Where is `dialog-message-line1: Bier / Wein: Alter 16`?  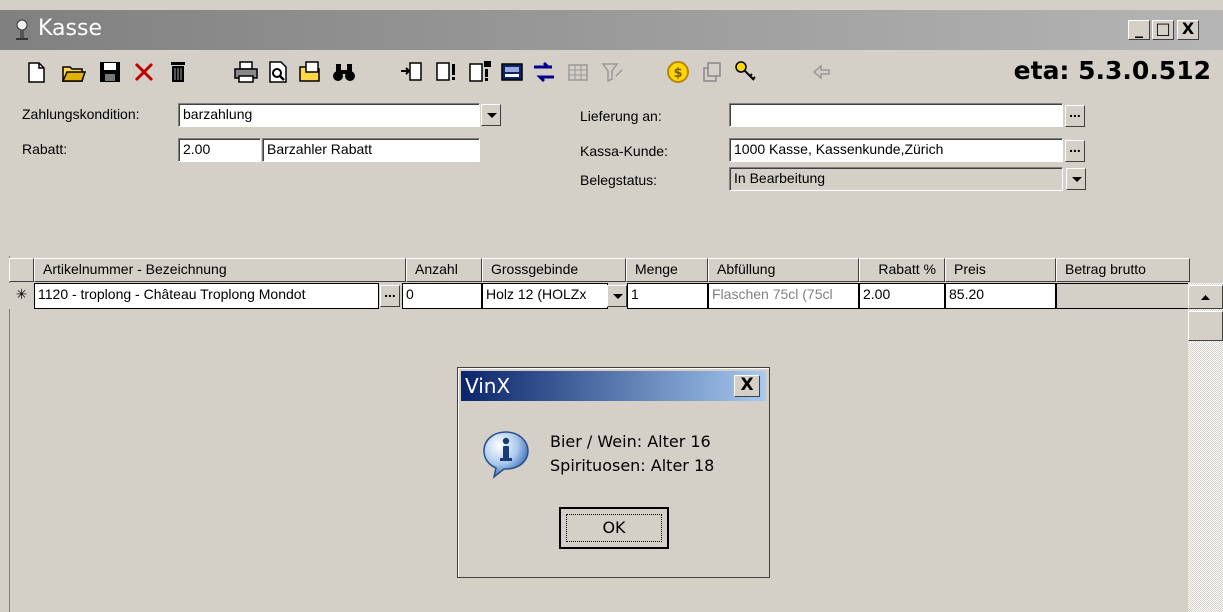 dialog-message-line1: Bier / Wein: Alter 16 is located at coordinates (630, 441).